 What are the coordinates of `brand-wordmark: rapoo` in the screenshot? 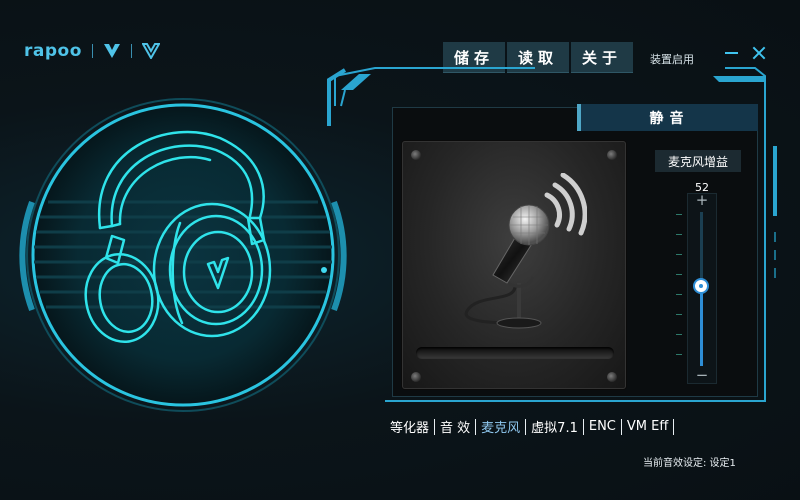 It's located at (53, 51).